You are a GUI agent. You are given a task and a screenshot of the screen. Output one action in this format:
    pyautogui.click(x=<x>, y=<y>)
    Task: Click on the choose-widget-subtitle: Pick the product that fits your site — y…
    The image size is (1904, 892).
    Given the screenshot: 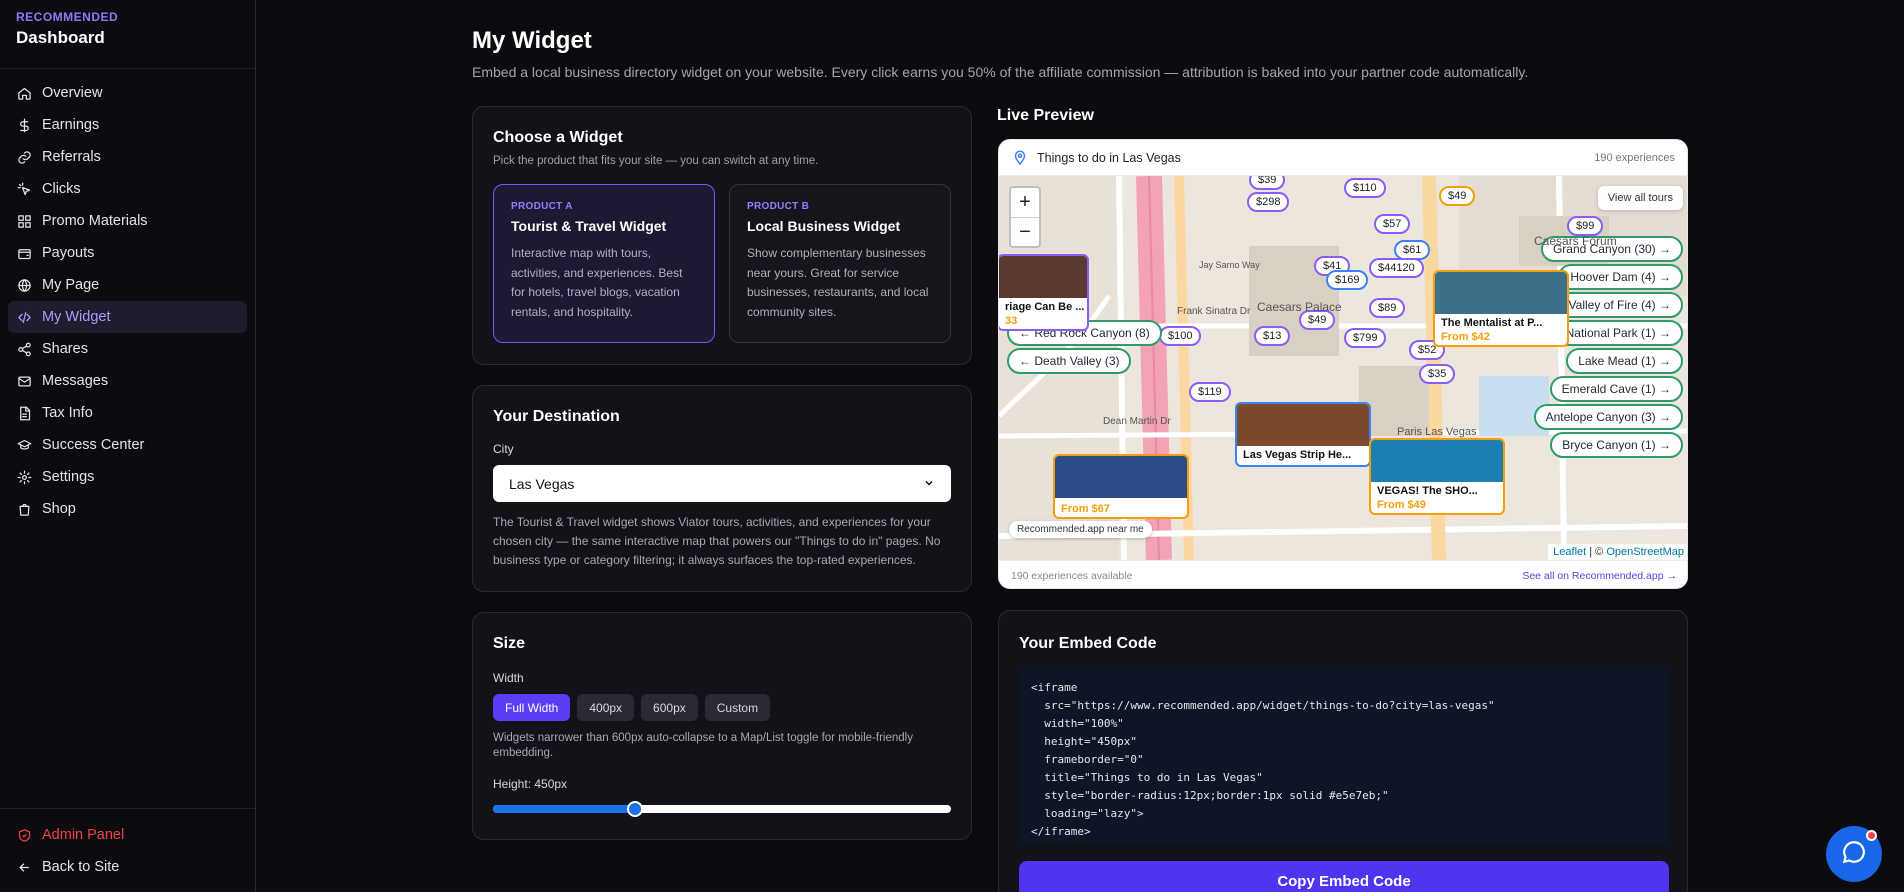 What is the action you would take?
    pyautogui.click(x=656, y=161)
    